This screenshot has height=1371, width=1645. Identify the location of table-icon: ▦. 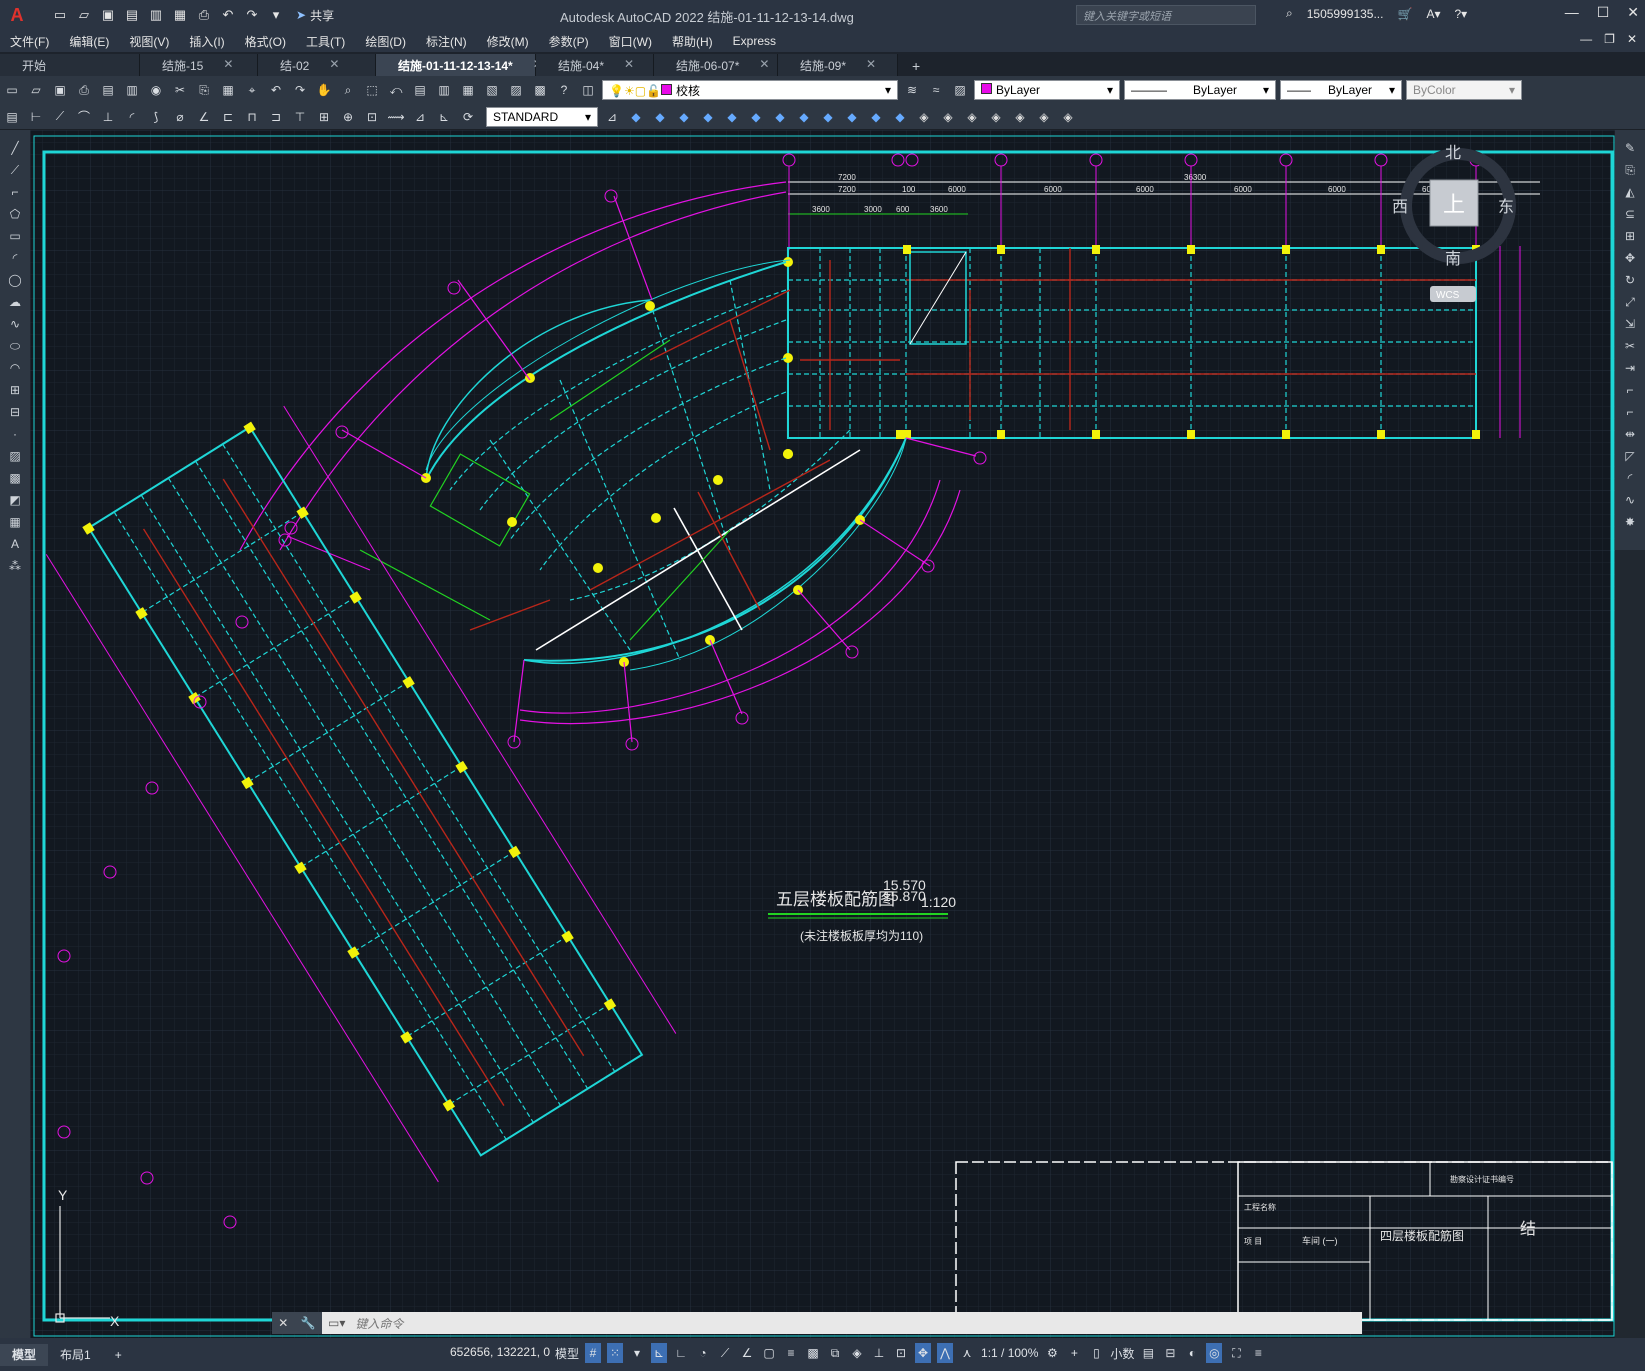
(15, 522).